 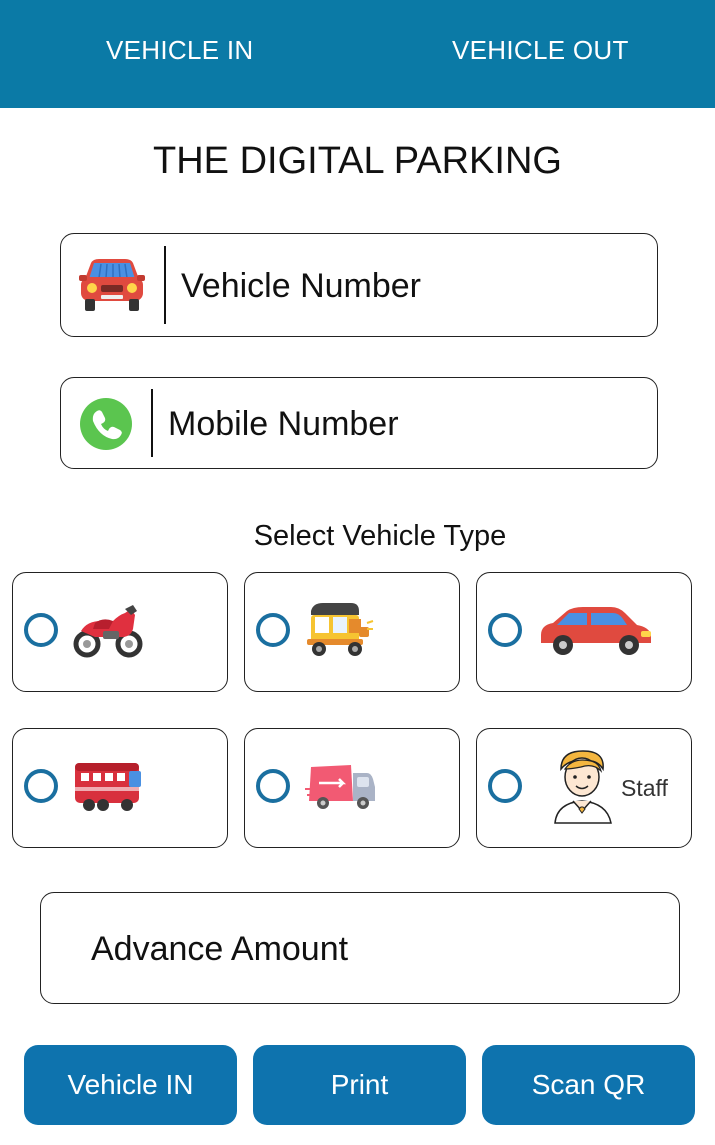 I want to click on select-vehicle-type-label: Select Vehicle Type, so click(x=380, y=536).